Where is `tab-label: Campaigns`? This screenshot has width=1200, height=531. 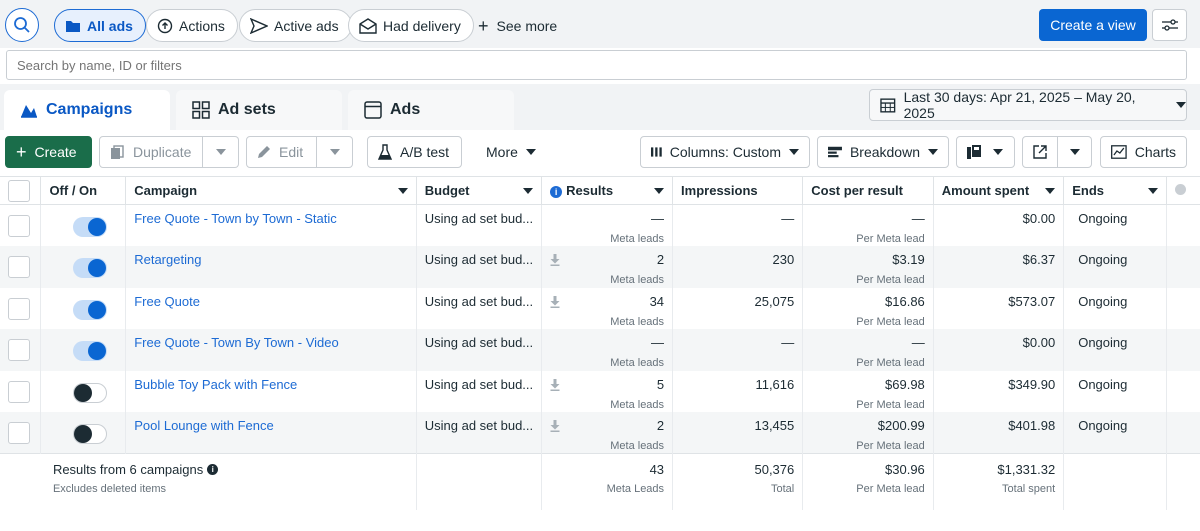 tab-label: Campaigns is located at coordinates (89, 109).